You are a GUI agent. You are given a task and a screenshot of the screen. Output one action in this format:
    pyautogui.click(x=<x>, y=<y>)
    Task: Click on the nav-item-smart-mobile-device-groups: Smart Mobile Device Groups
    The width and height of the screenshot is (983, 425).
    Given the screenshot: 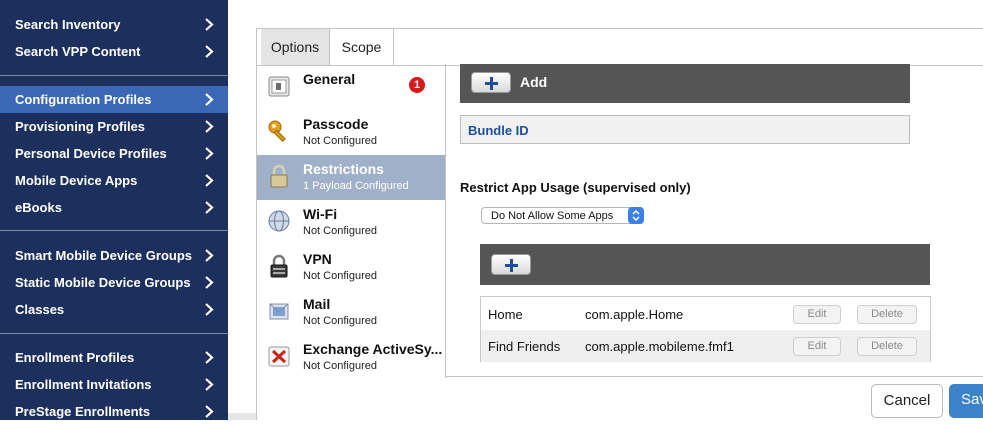 What is the action you would take?
    pyautogui.click(x=114, y=255)
    